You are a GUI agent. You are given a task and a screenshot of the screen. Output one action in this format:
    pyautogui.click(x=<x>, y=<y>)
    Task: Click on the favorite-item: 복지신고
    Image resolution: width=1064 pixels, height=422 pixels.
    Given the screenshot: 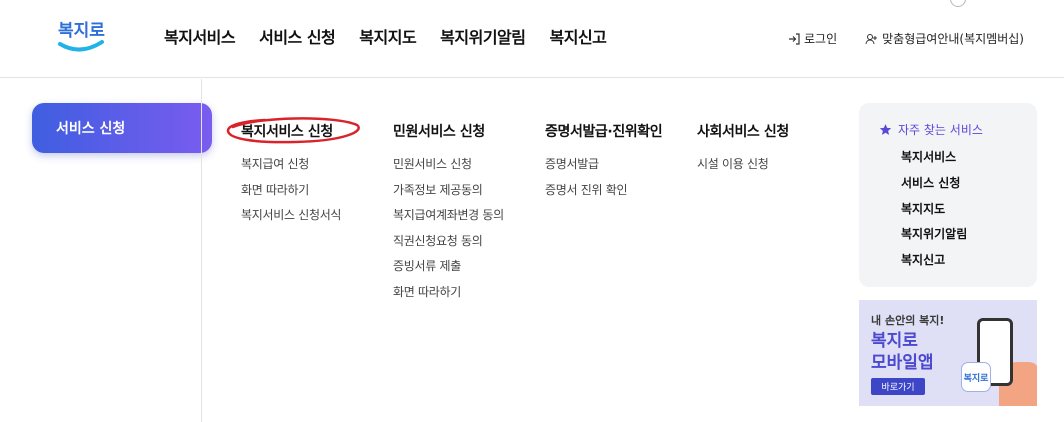 What is the action you would take?
    pyautogui.click(x=969, y=264)
    